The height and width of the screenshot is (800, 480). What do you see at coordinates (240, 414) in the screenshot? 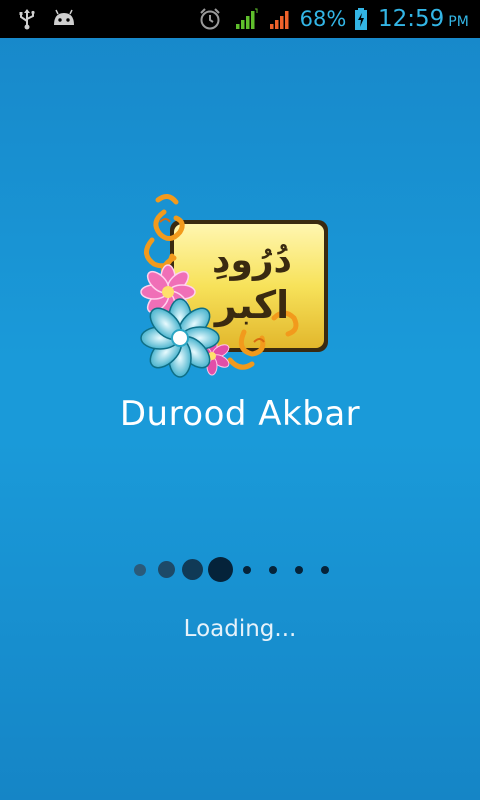
I see `app-title: Durood Akbar` at bounding box center [240, 414].